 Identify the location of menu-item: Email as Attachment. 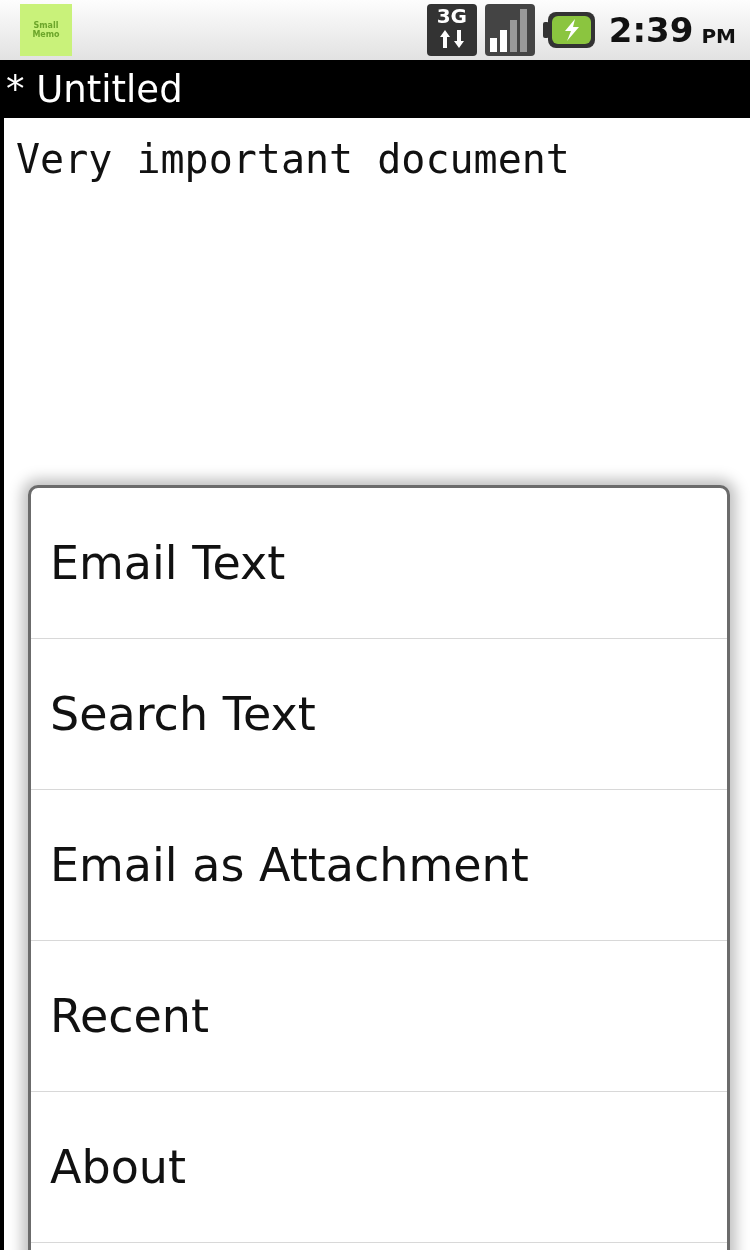
(379, 865).